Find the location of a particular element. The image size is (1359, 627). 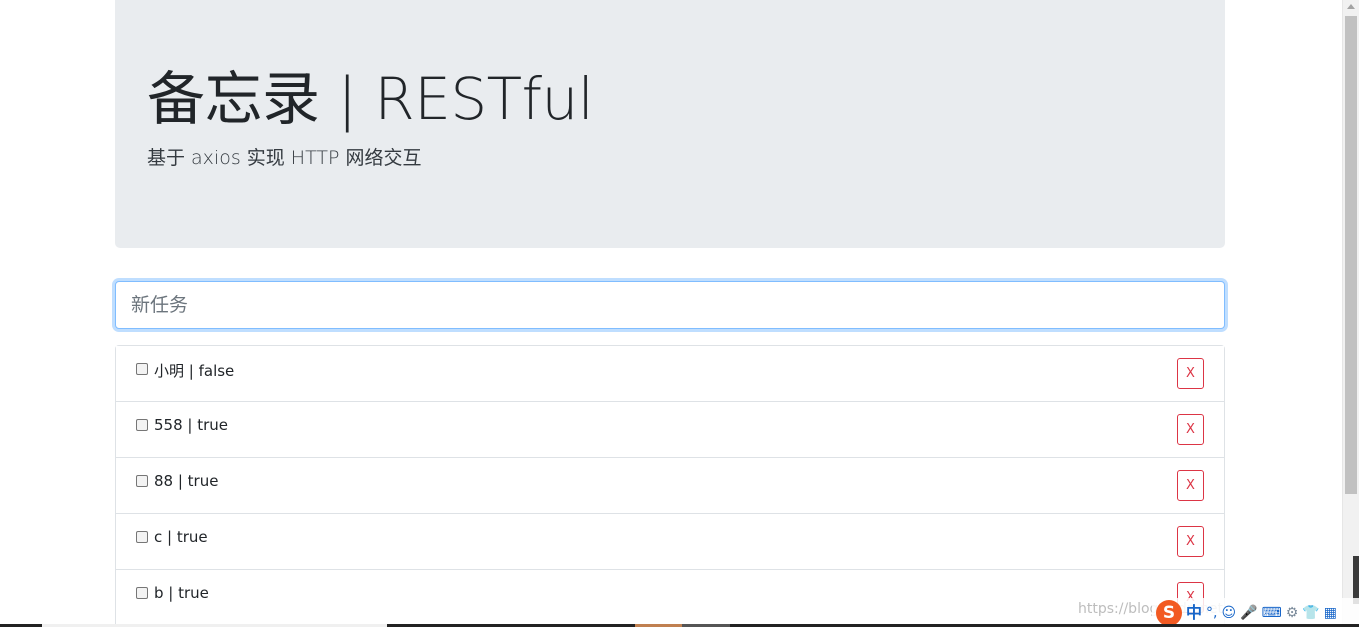

list-item: 小明 | false X is located at coordinates (670, 374).